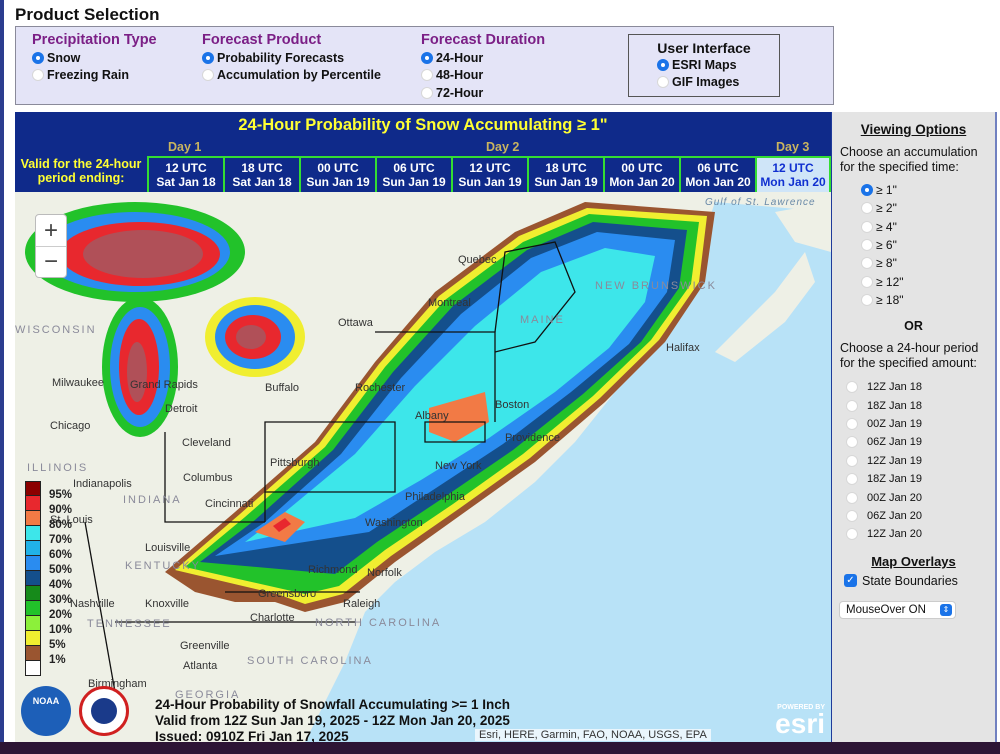 The height and width of the screenshot is (754, 1000). Describe the element at coordinates (503, 147) in the screenshot. I see `day-2-label: Day 2` at that location.